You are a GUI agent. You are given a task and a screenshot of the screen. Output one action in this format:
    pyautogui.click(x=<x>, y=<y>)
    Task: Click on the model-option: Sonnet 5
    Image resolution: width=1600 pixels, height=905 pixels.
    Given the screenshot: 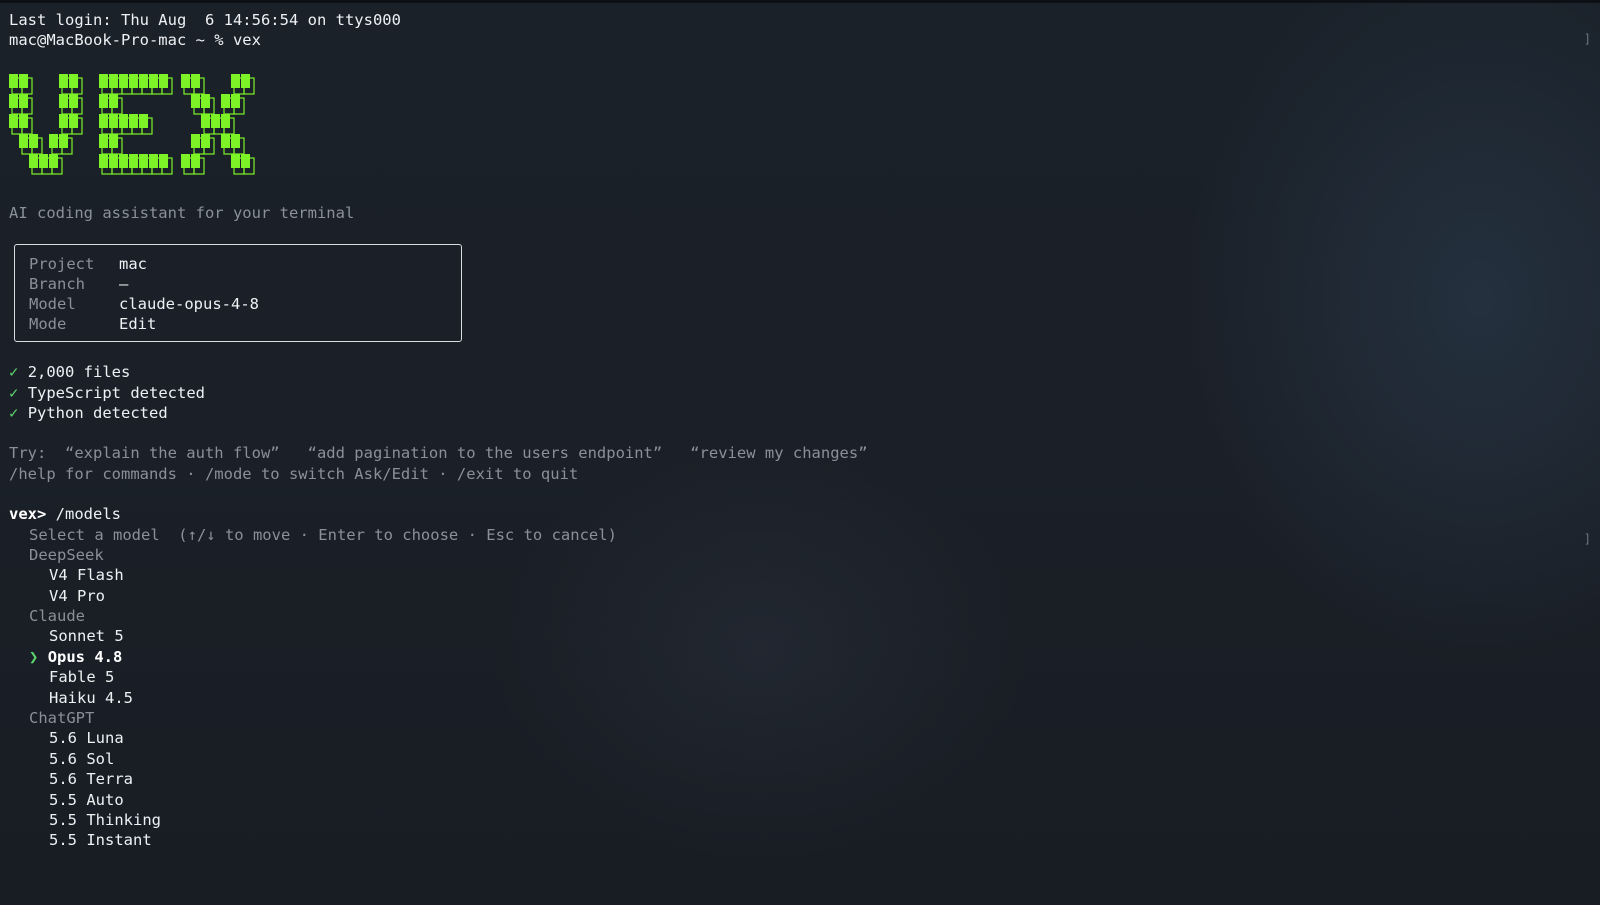 What is the action you would take?
    pyautogui.click(x=779, y=636)
    